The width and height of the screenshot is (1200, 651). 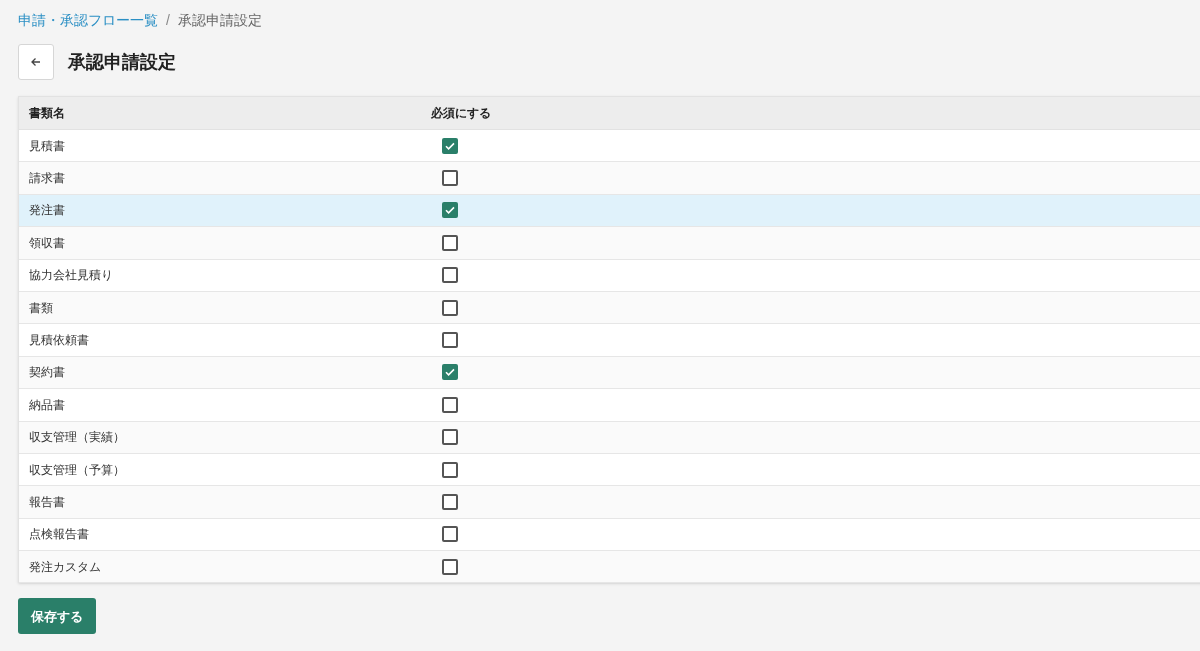 I want to click on document-name: 収支管理（予算）, so click(x=77, y=470).